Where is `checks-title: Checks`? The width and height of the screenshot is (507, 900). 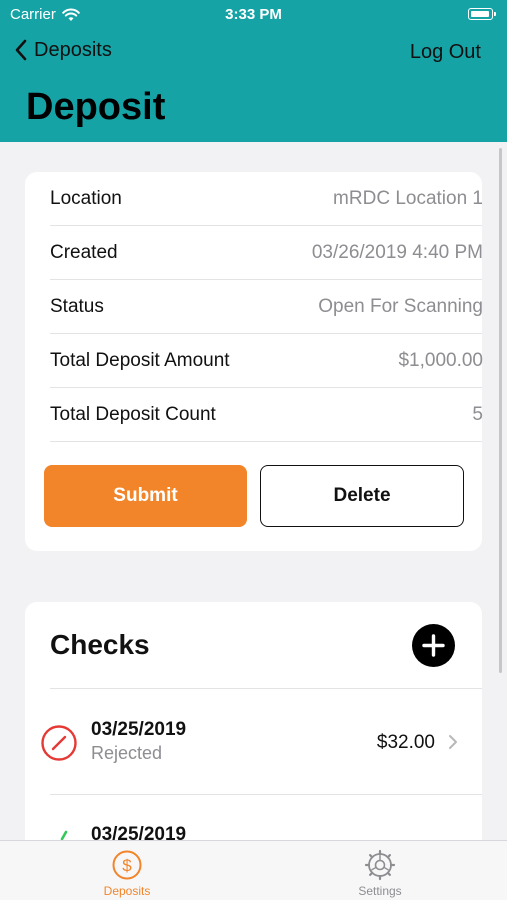 checks-title: Checks is located at coordinates (100, 644).